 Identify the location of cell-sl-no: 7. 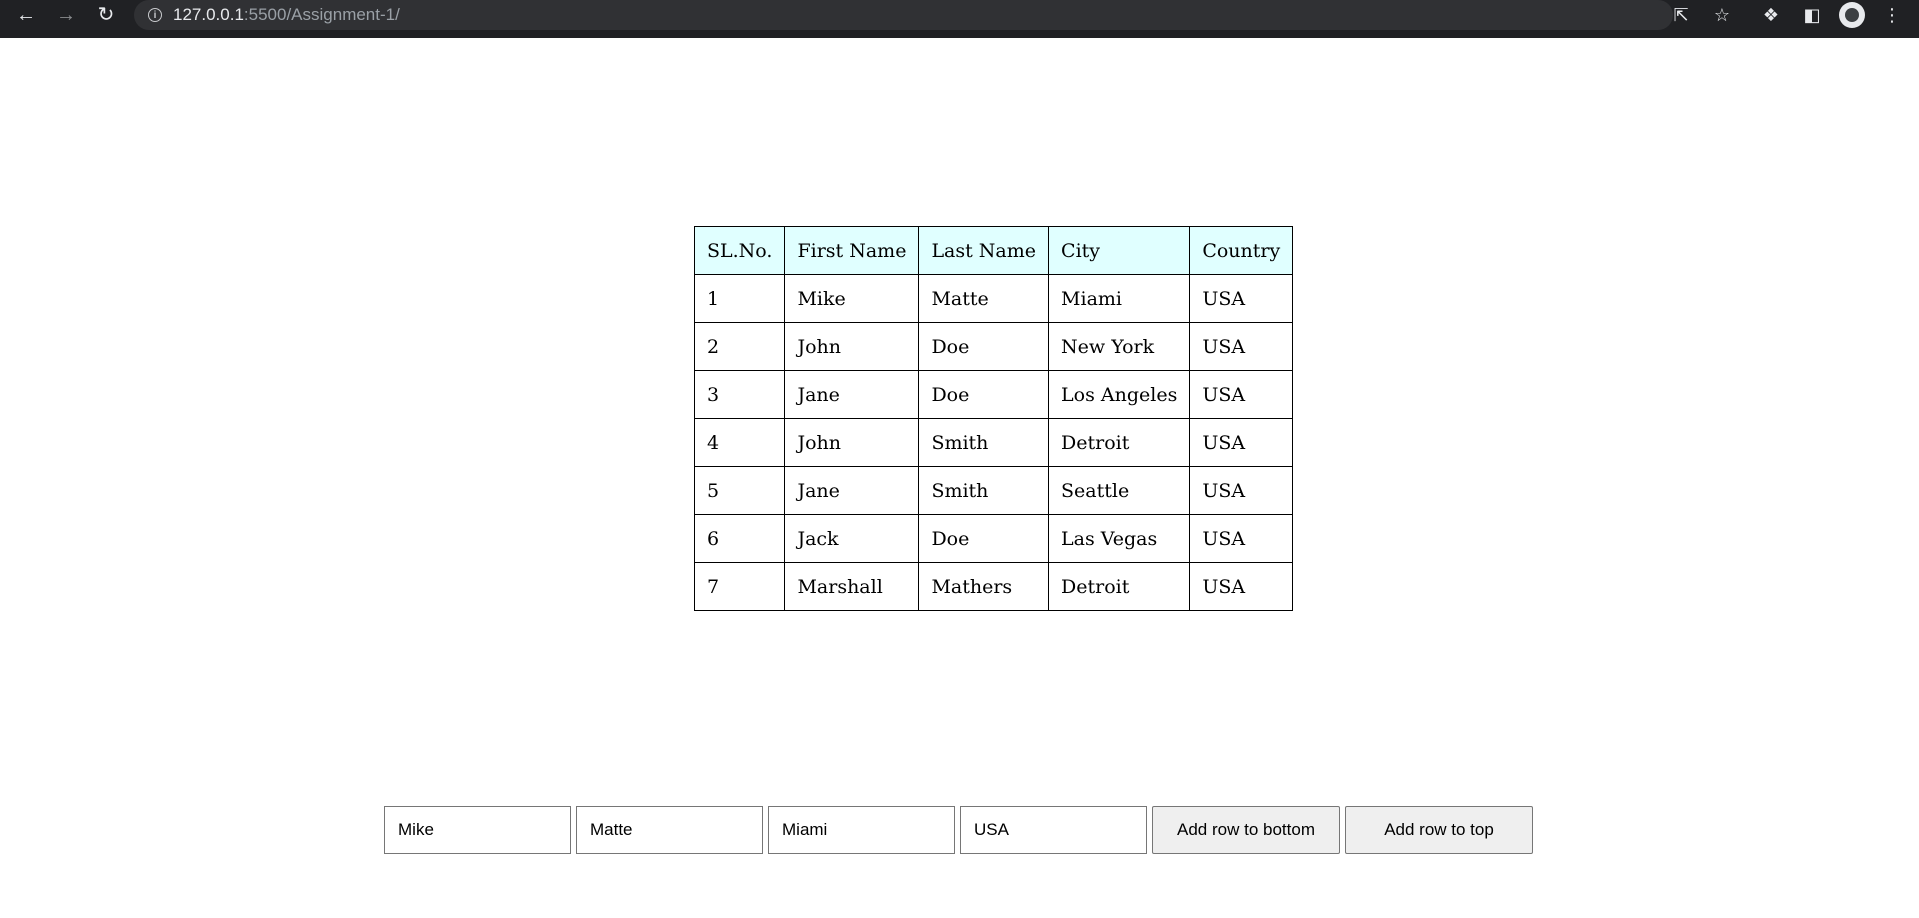
(739, 586).